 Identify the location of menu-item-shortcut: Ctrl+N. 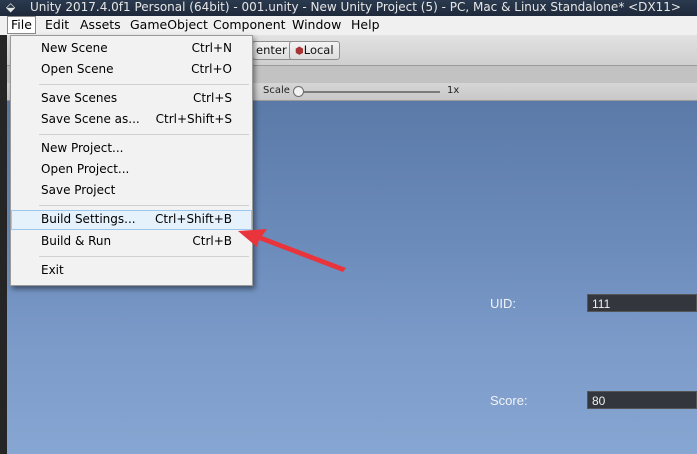
(211, 48).